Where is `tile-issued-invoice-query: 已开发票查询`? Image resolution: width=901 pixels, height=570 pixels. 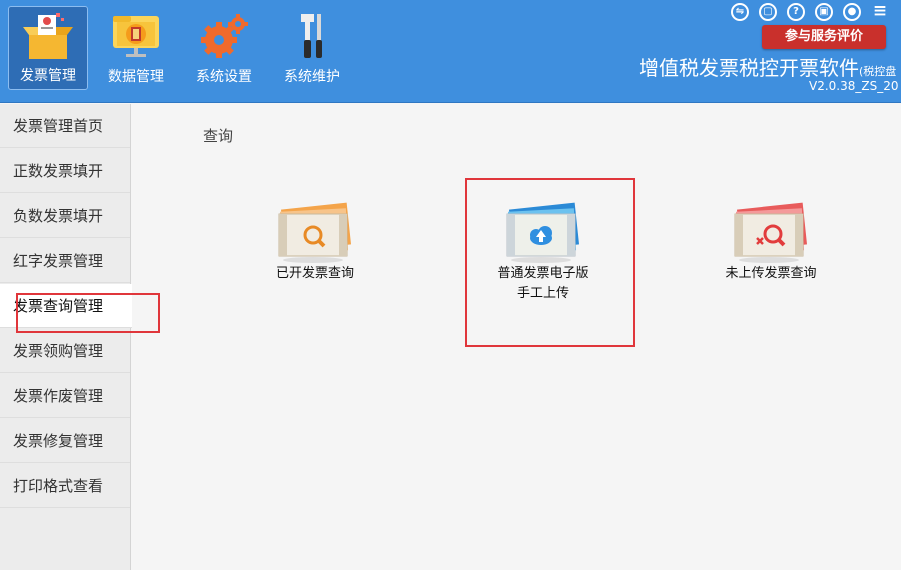 tile-issued-invoice-query: 已开发票查询 is located at coordinates (315, 242).